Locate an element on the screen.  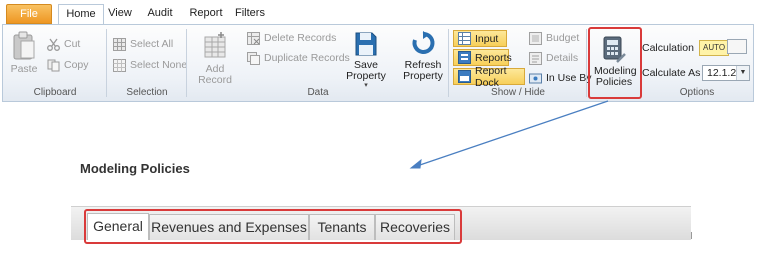
tab-filters: Filters is located at coordinates (250, 13).